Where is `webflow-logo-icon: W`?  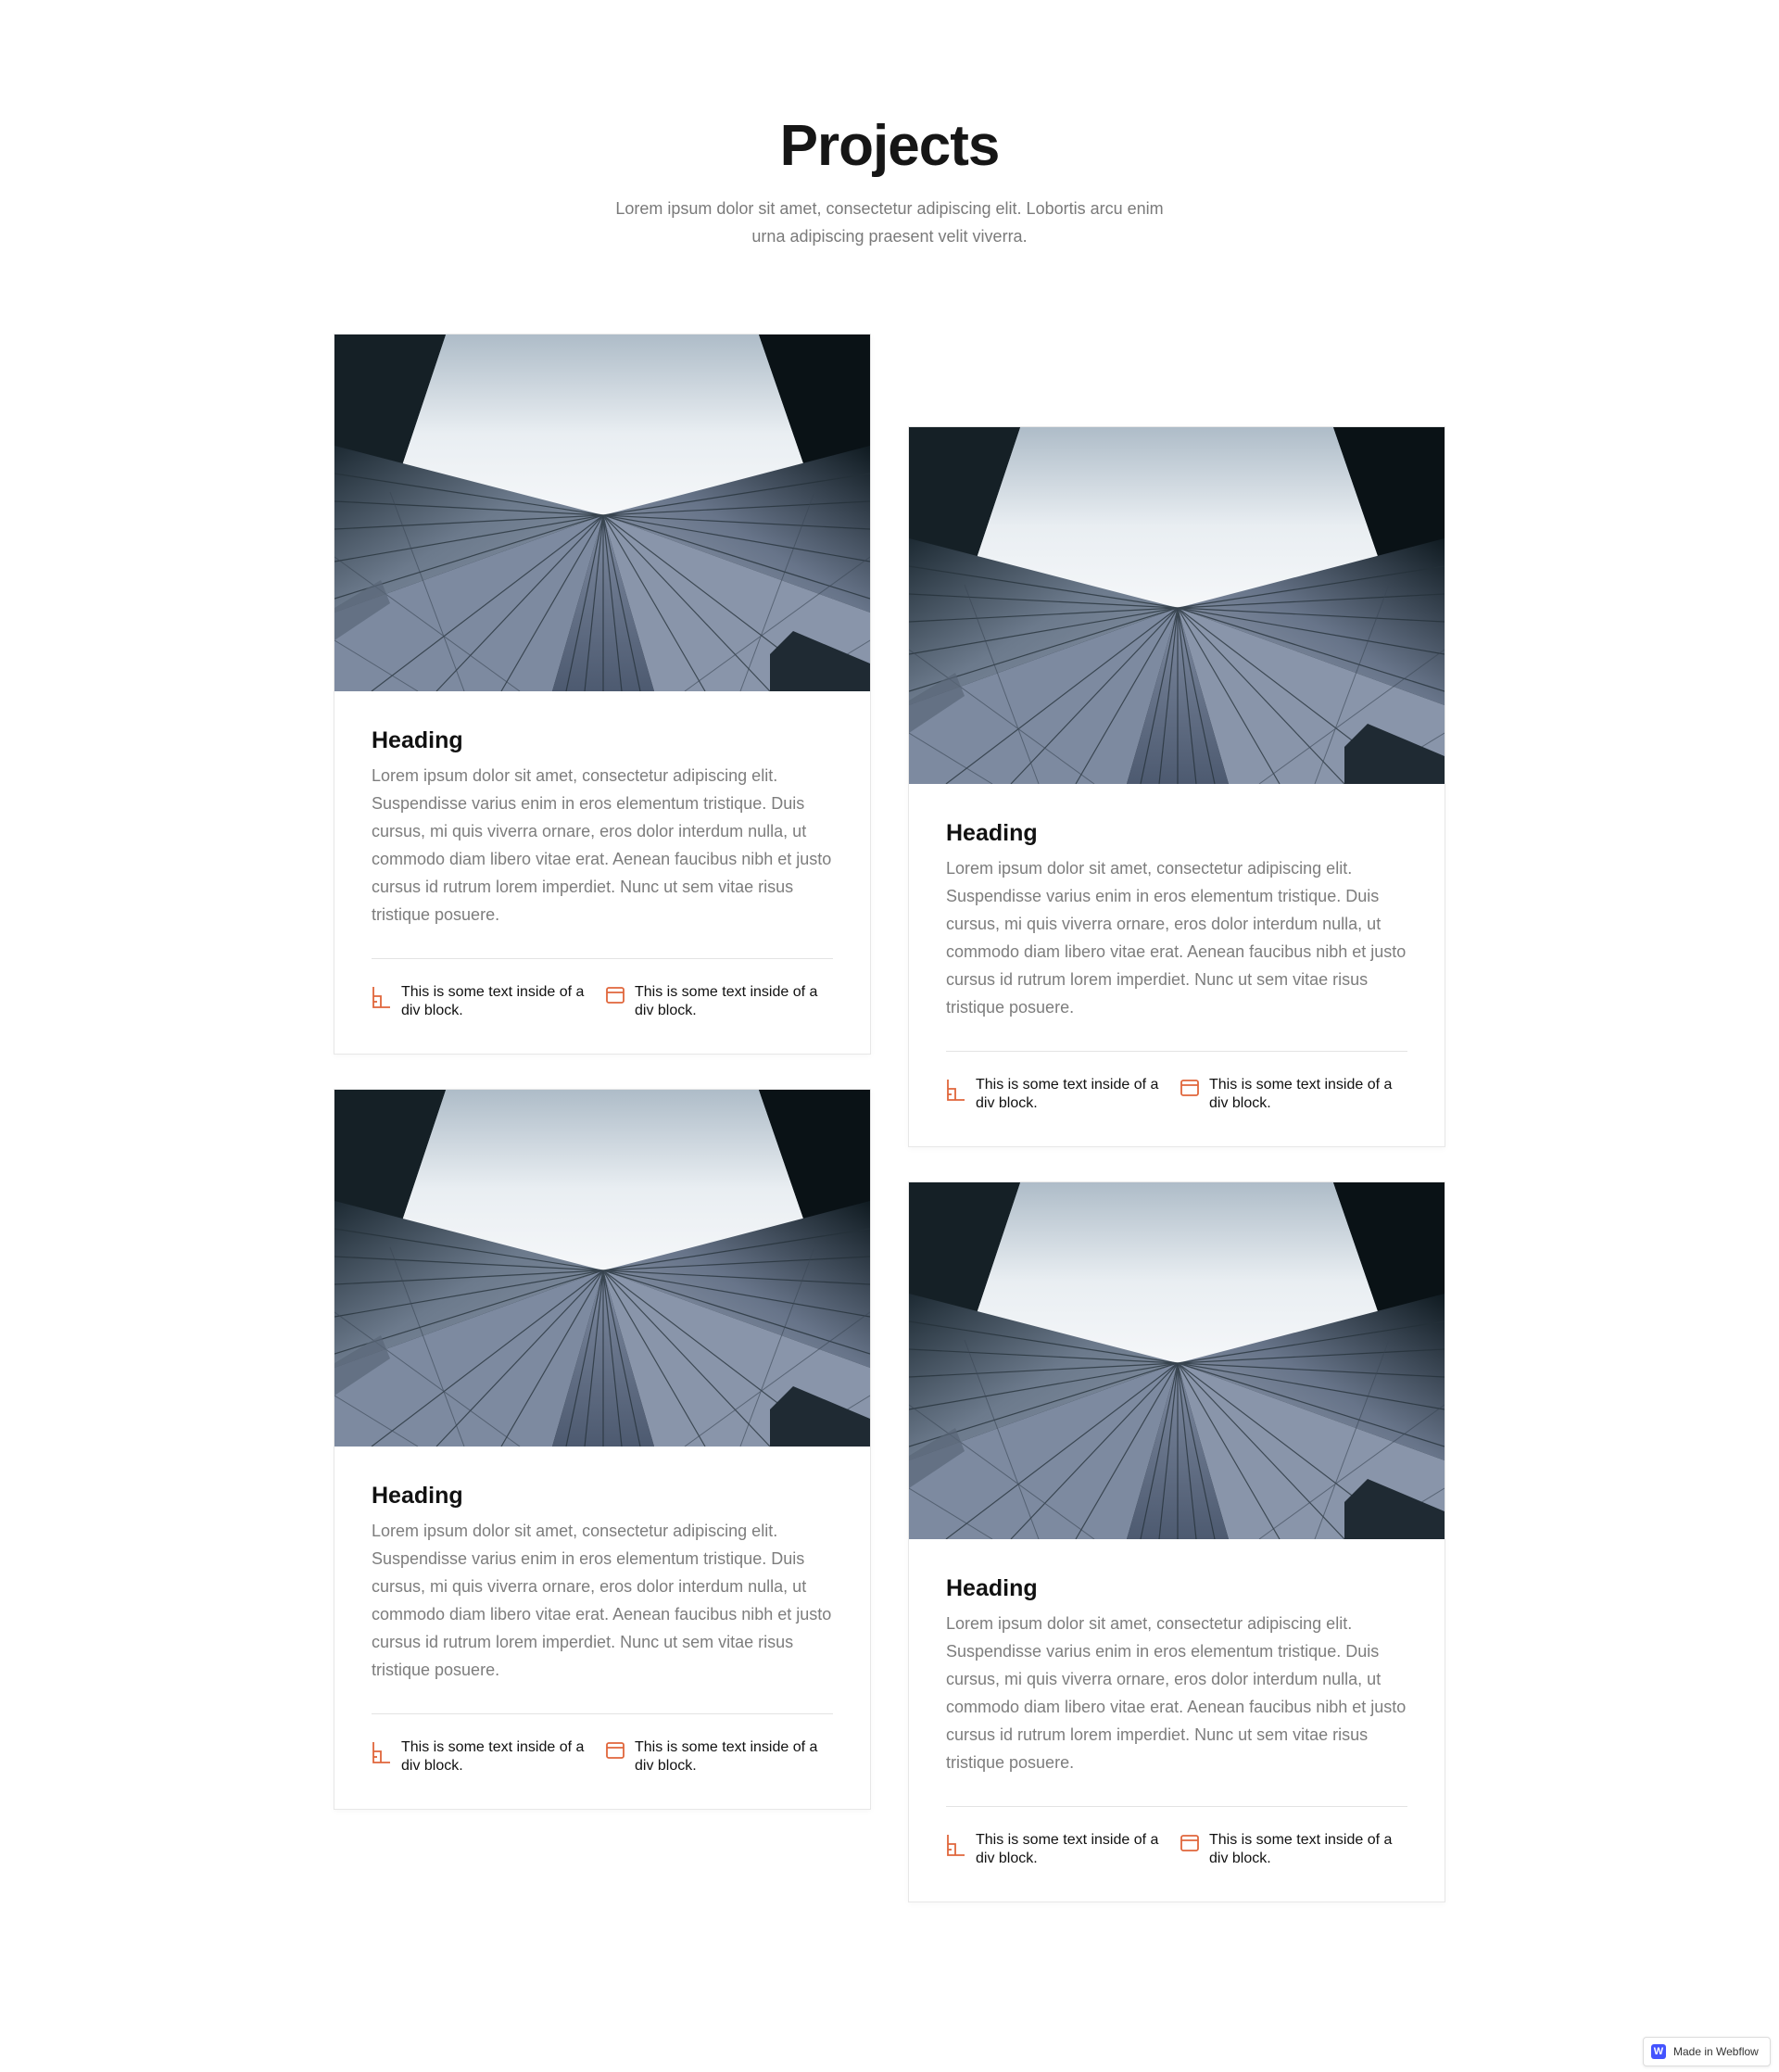
webflow-logo-icon: W is located at coordinates (1658, 2051).